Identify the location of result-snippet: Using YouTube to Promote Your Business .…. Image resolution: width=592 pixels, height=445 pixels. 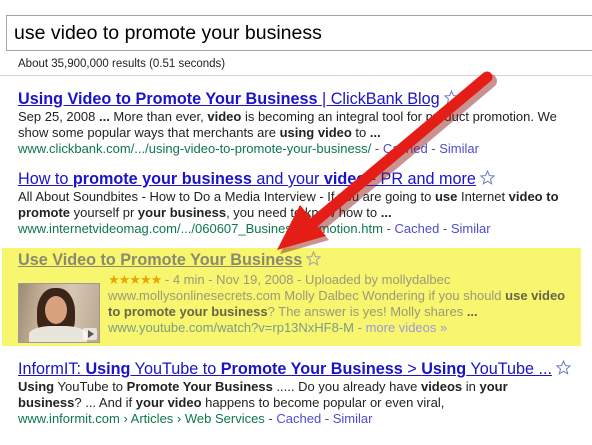
(263, 394).